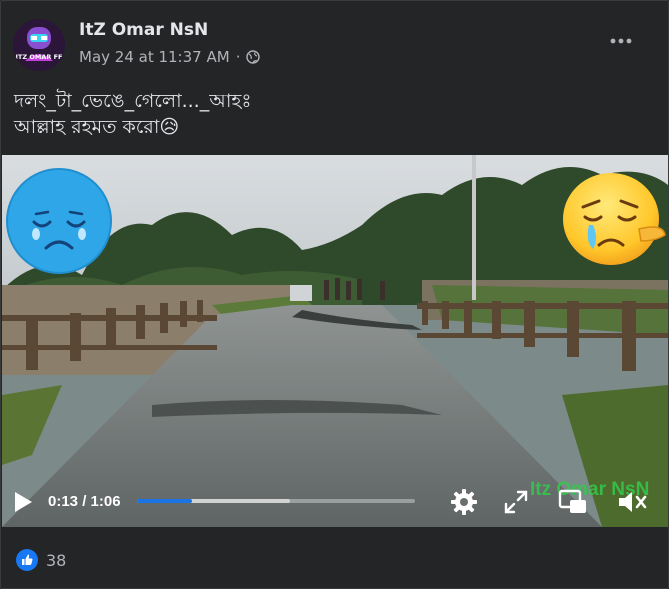 Image resolution: width=669 pixels, height=589 pixels. What do you see at coordinates (63, 501) in the screenshot?
I see `current-time: 0:13` at bounding box center [63, 501].